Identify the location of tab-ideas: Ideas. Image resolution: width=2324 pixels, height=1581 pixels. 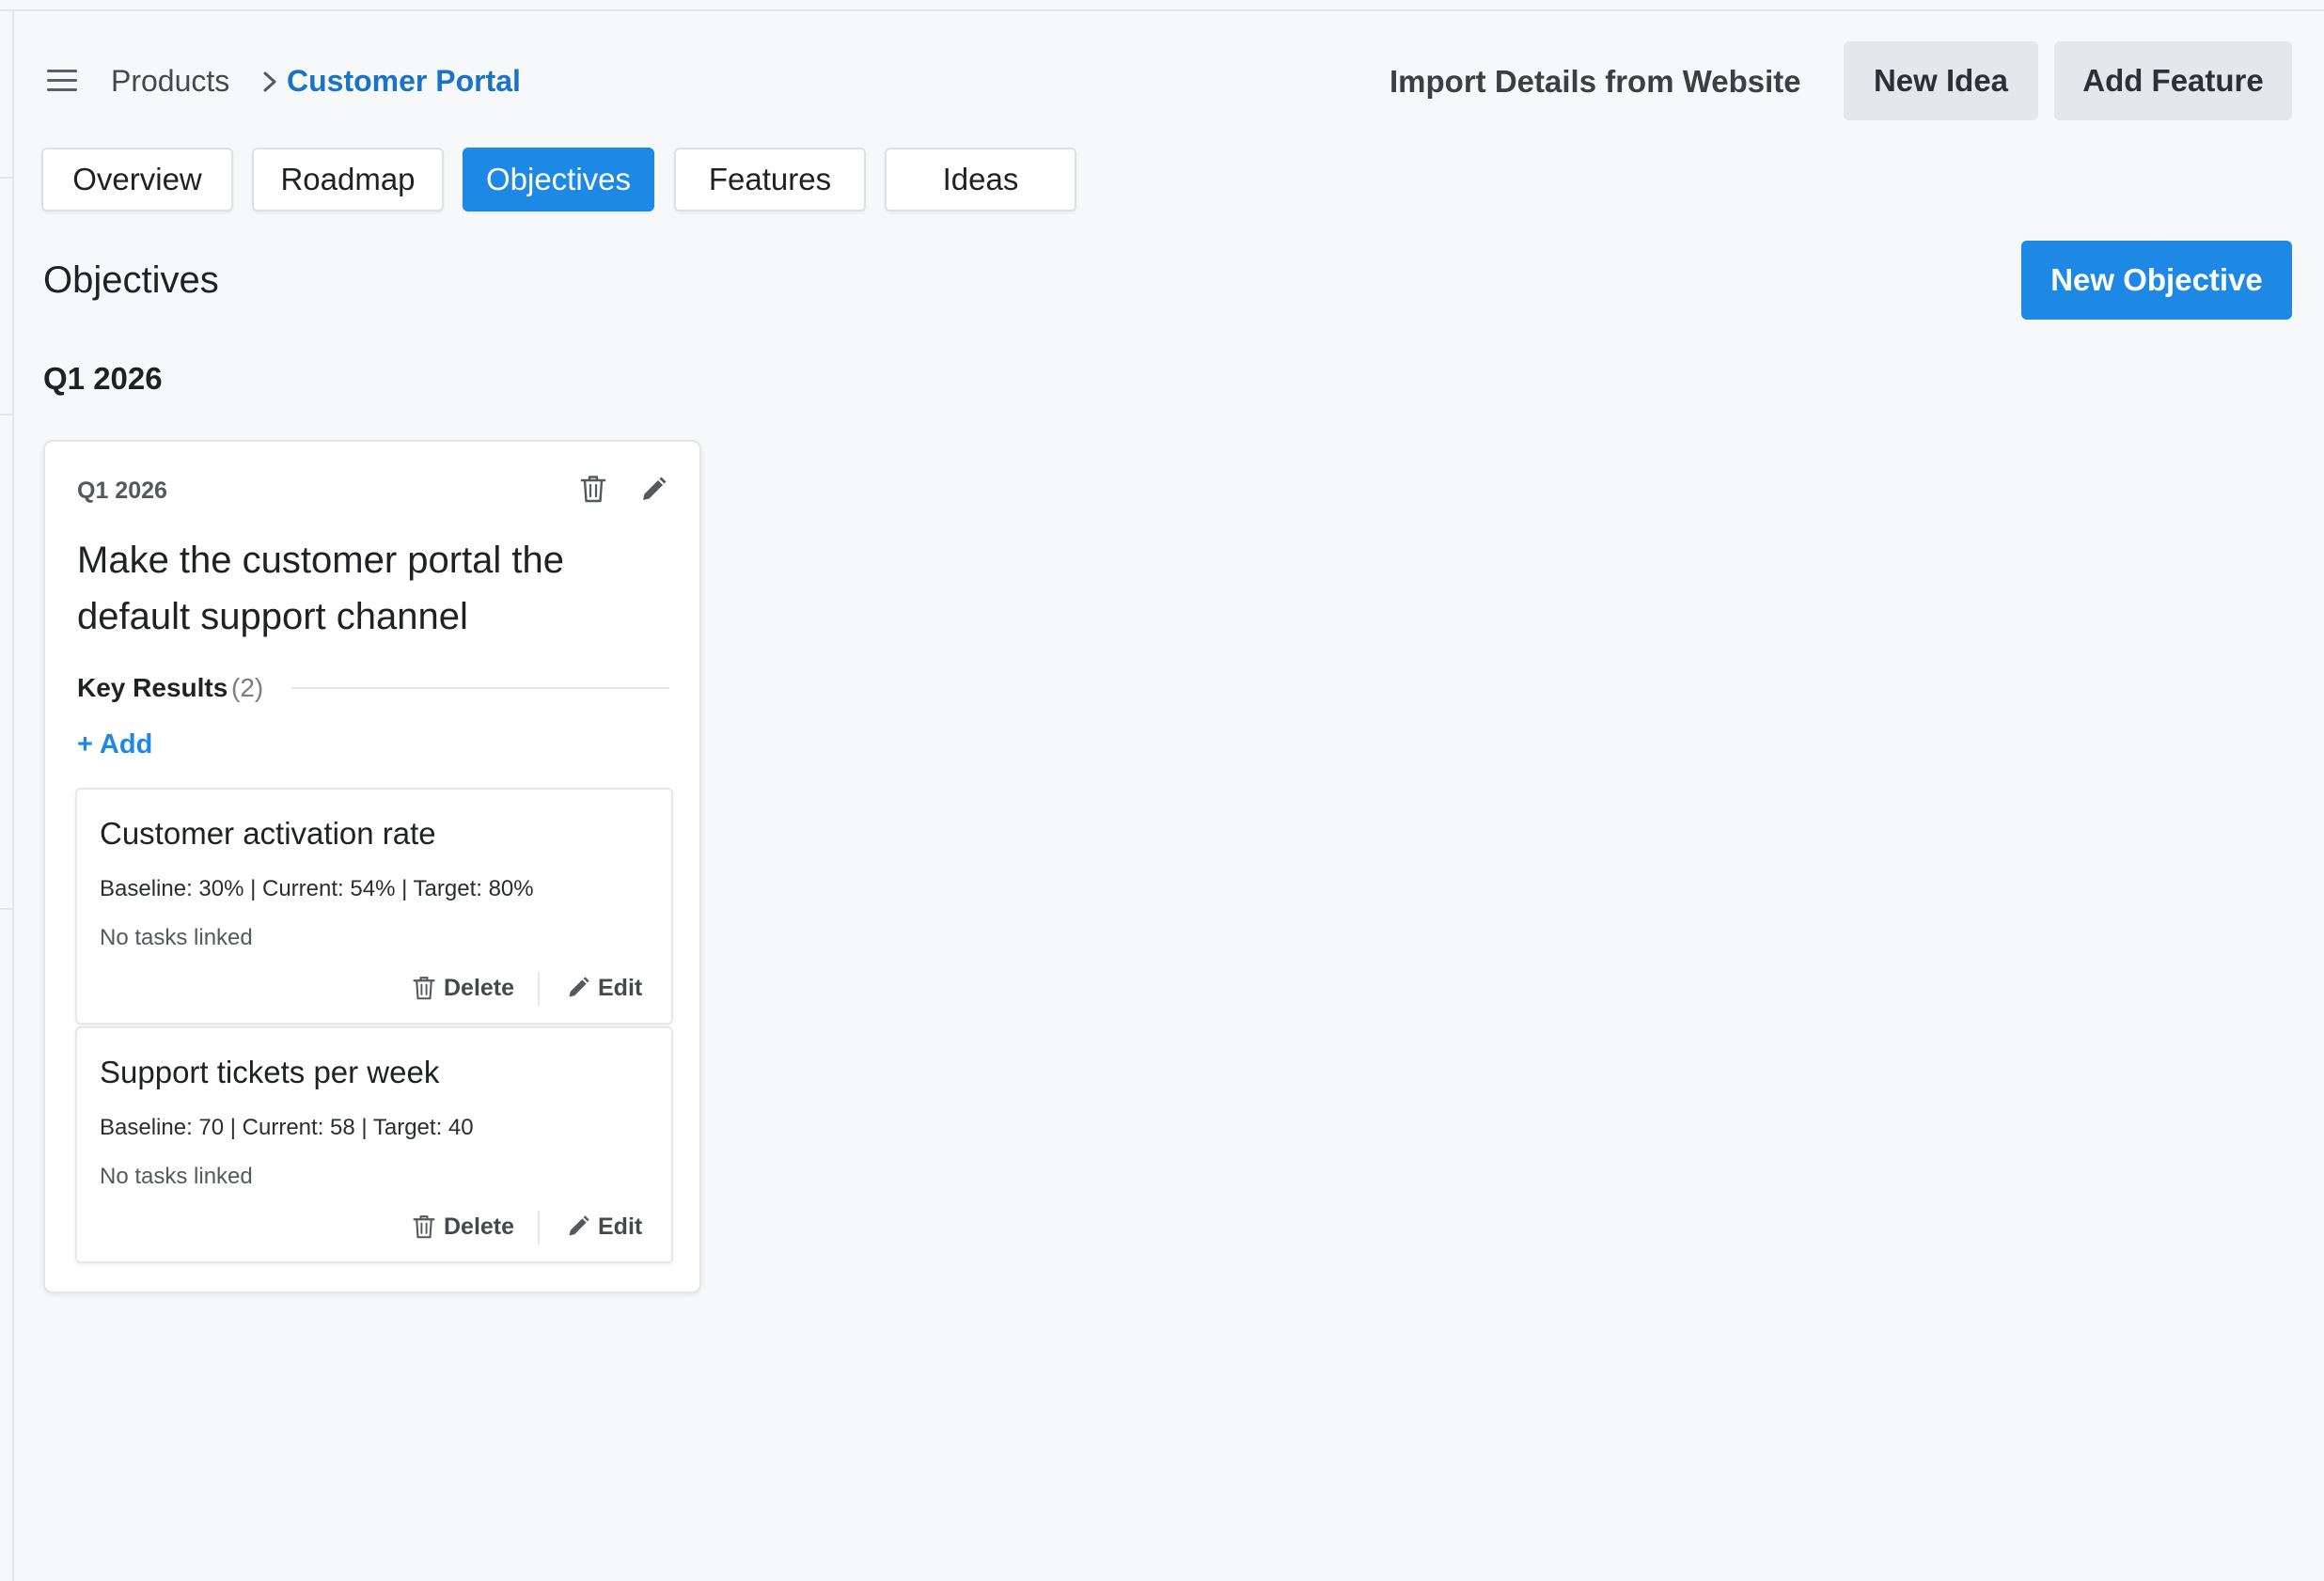
(980, 179).